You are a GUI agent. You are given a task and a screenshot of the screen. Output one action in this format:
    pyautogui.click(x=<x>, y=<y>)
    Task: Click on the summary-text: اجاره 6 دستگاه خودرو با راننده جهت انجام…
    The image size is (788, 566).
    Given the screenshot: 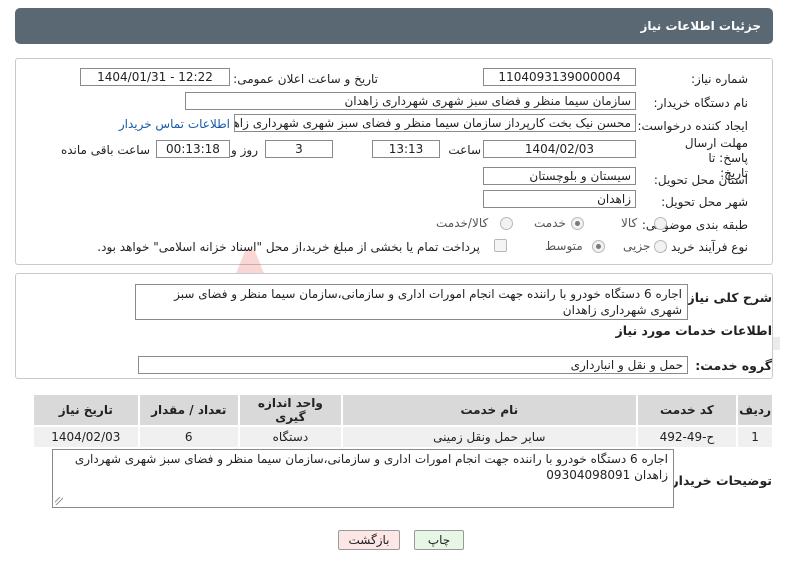 What is the action you would take?
    pyautogui.click(x=411, y=302)
    